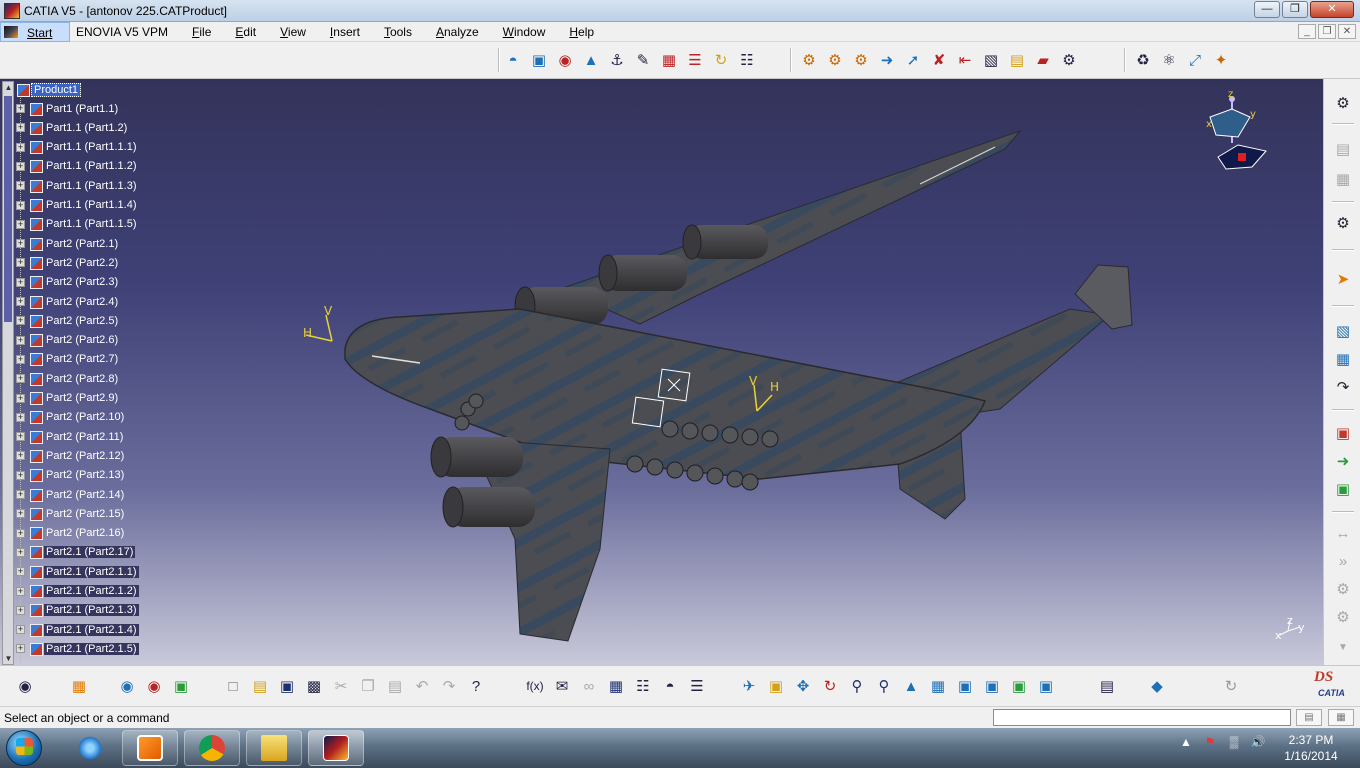  What do you see at coordinates (154, 686) in the screenshot?
I see `material-icon: ◉` at bounding box center [154, 686].